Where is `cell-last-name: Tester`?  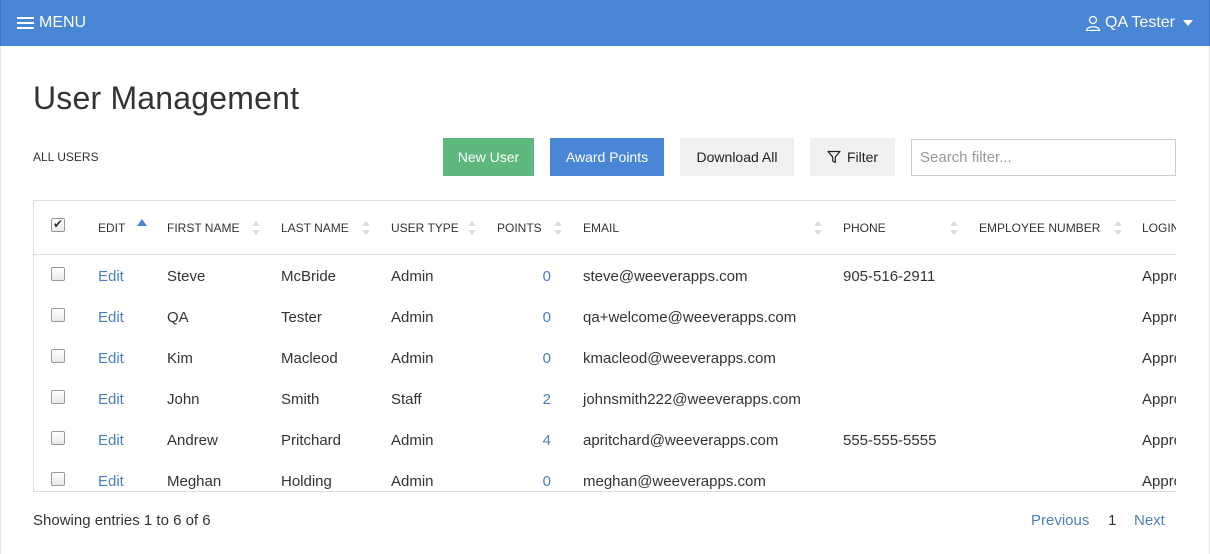
cell-last-name: Tester is located at coordinates (301, 317).